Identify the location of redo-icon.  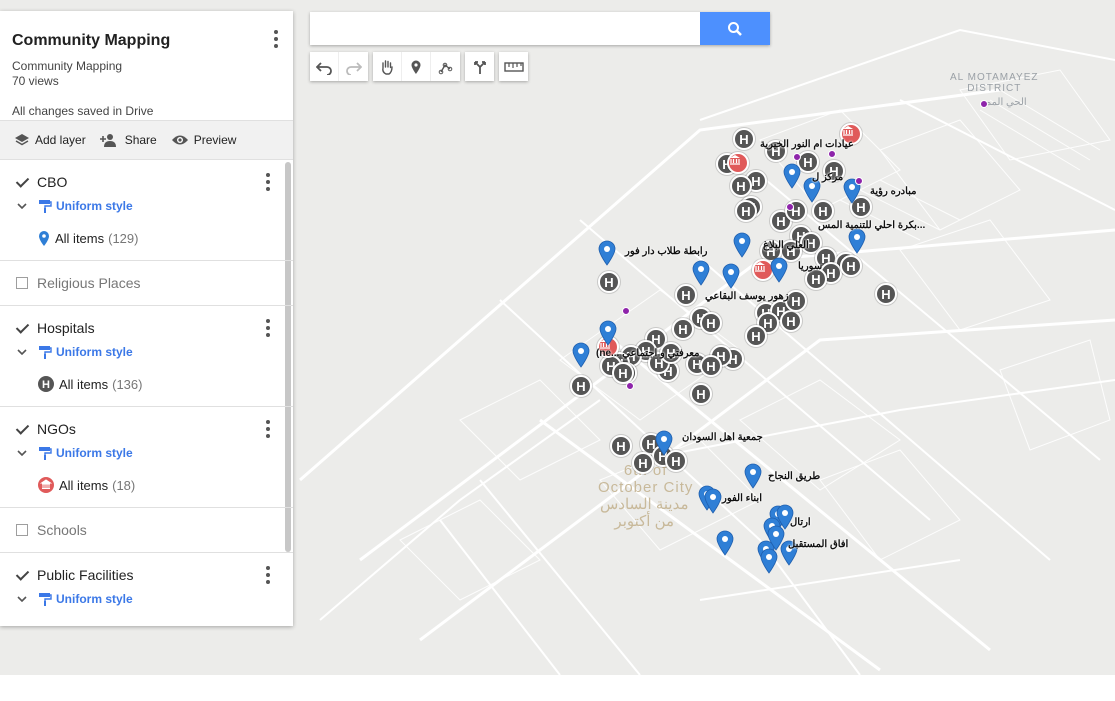
(353, 68).